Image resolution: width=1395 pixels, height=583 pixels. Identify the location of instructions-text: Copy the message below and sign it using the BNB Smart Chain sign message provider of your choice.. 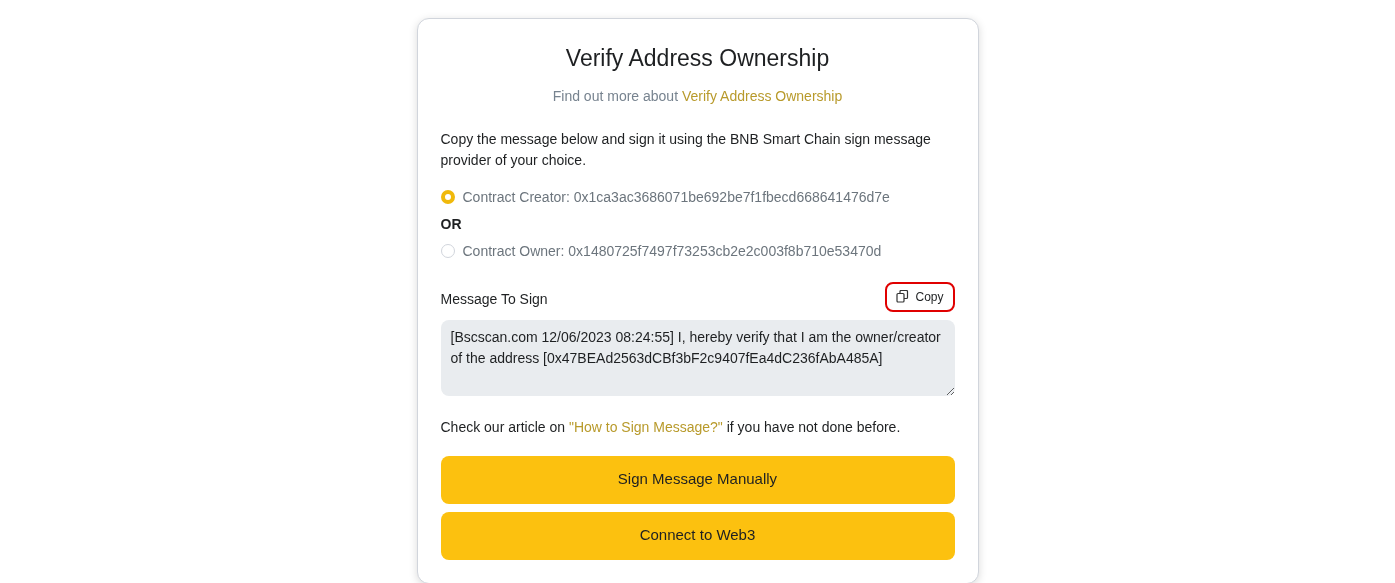
(686, 149).